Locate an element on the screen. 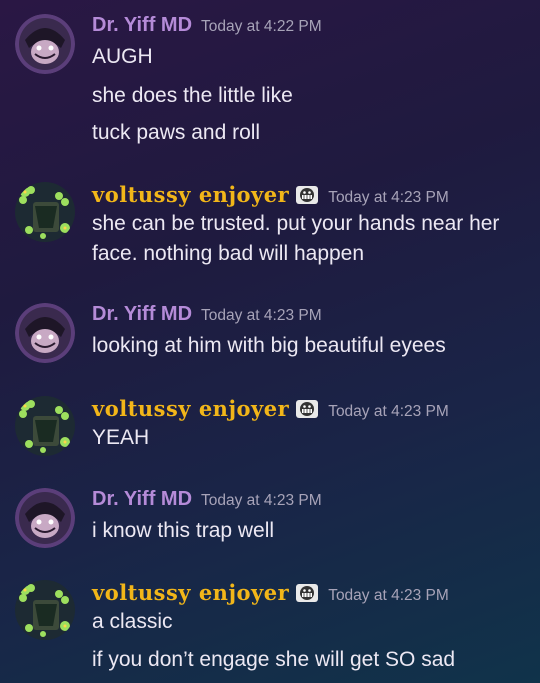 This screenshot has width=540, height=683. message-text: a classic is located at coordinates (132, 621).